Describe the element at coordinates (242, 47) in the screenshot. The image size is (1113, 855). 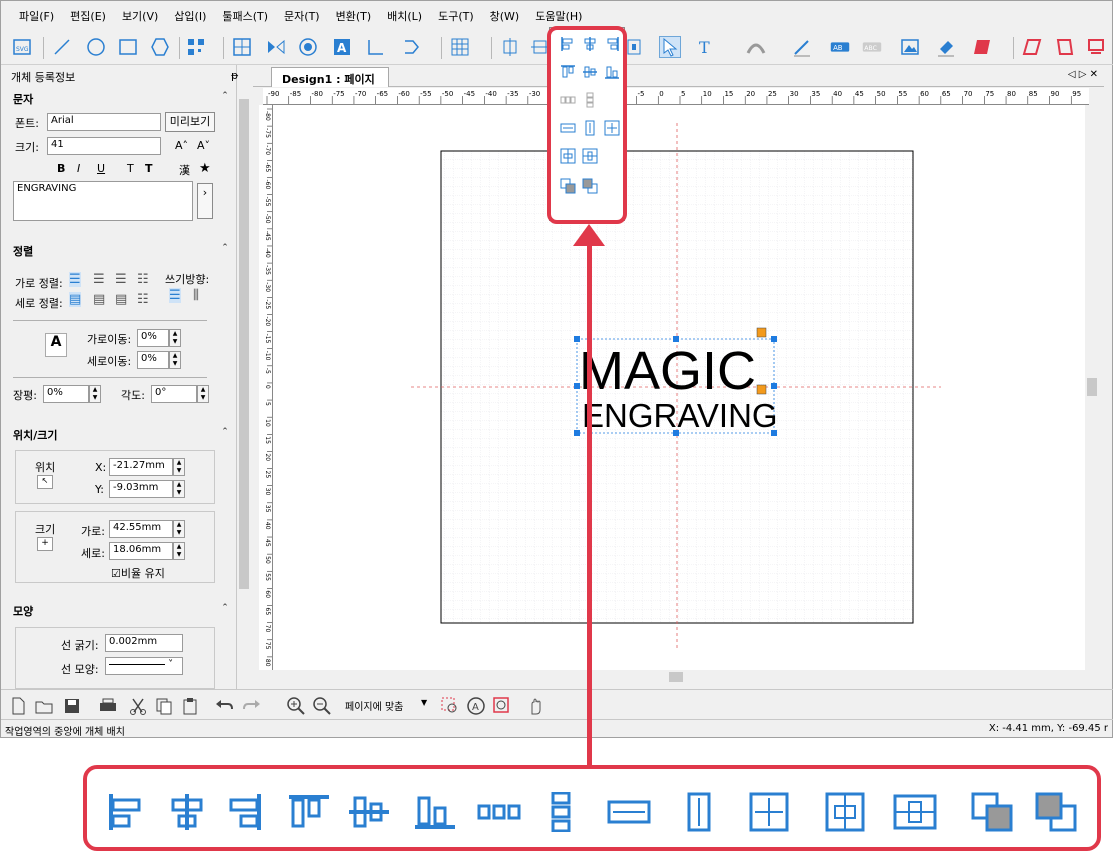
I see `table-tool-icon` at that location.